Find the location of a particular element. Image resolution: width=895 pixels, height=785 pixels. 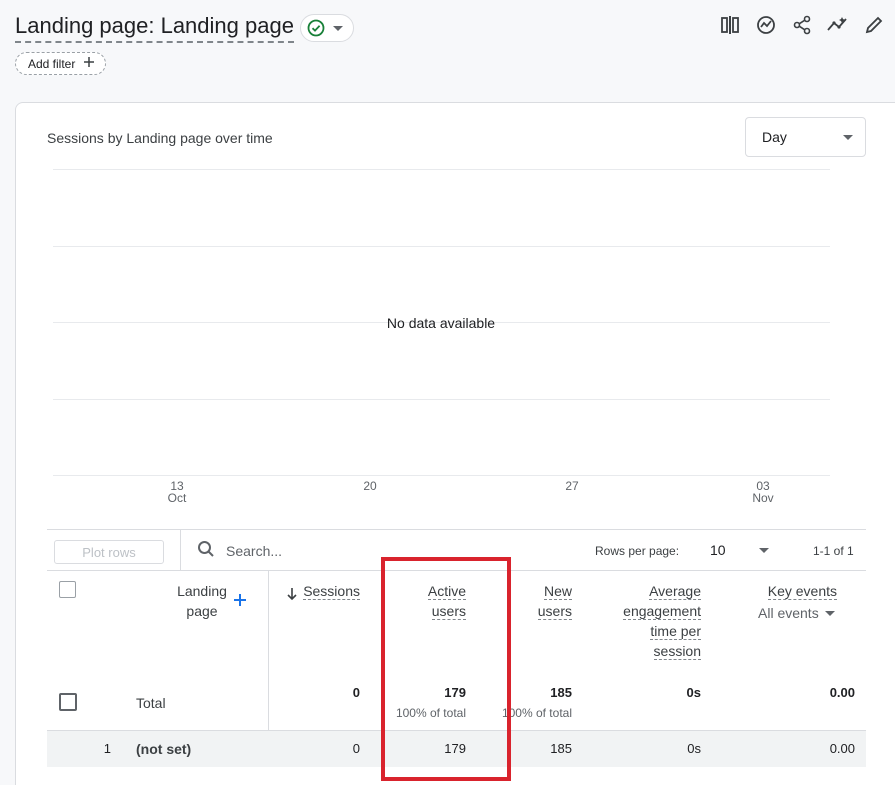

x-axis-tick: 03 Nov is located at coordinates (763, 492).